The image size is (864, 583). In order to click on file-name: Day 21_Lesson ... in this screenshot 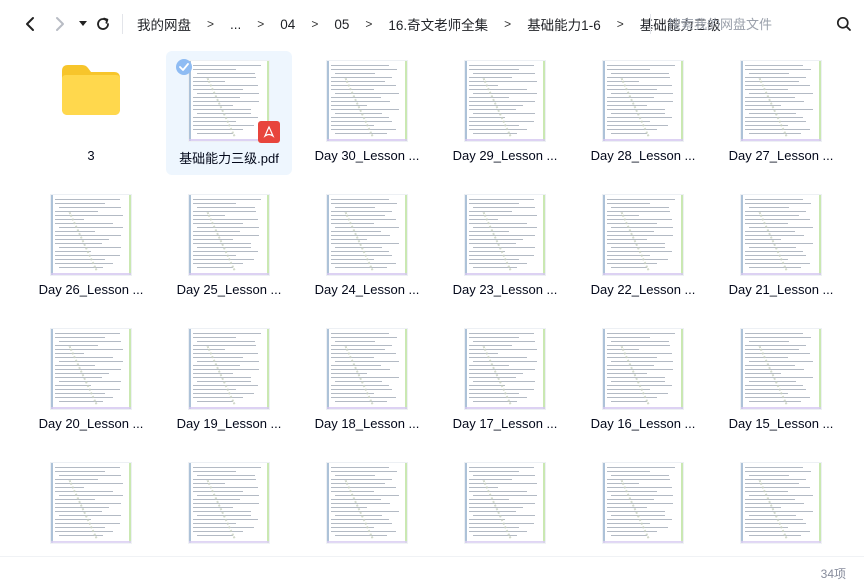, I will do `click(781, 289)`.